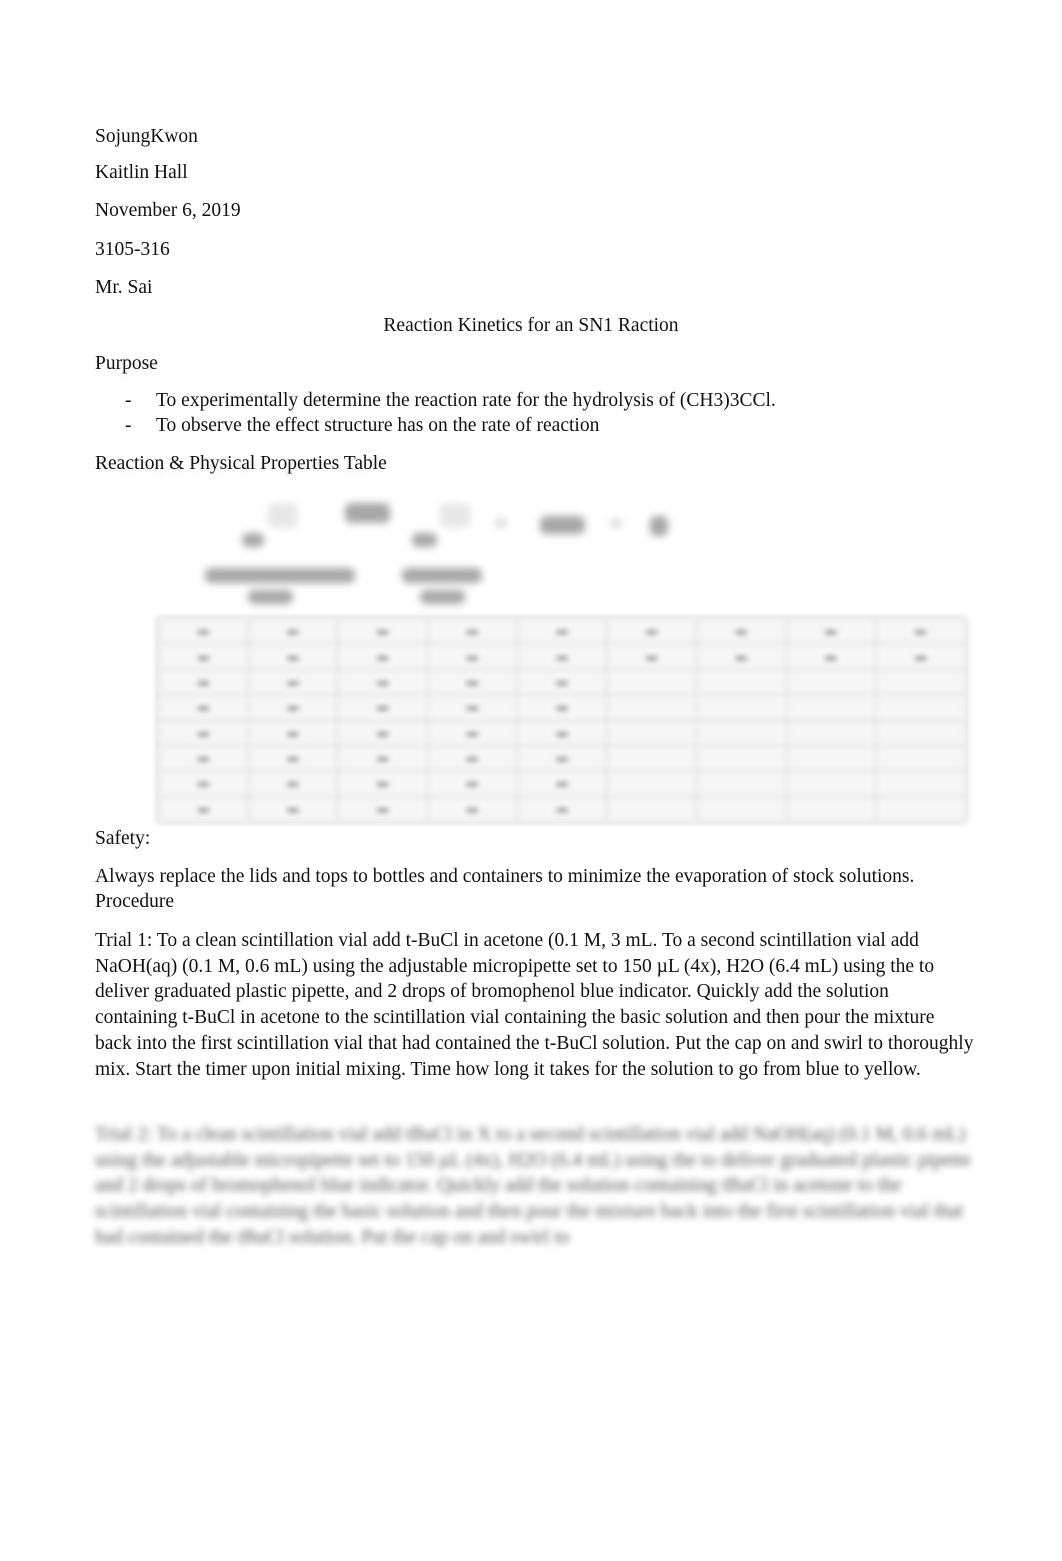 The width and height of the screenshot is (1062, 1561). What do you see at coordinates (146, 136) in the screenshot?
I see `author-name: SojungKwon` at bounding box center [146, 136].